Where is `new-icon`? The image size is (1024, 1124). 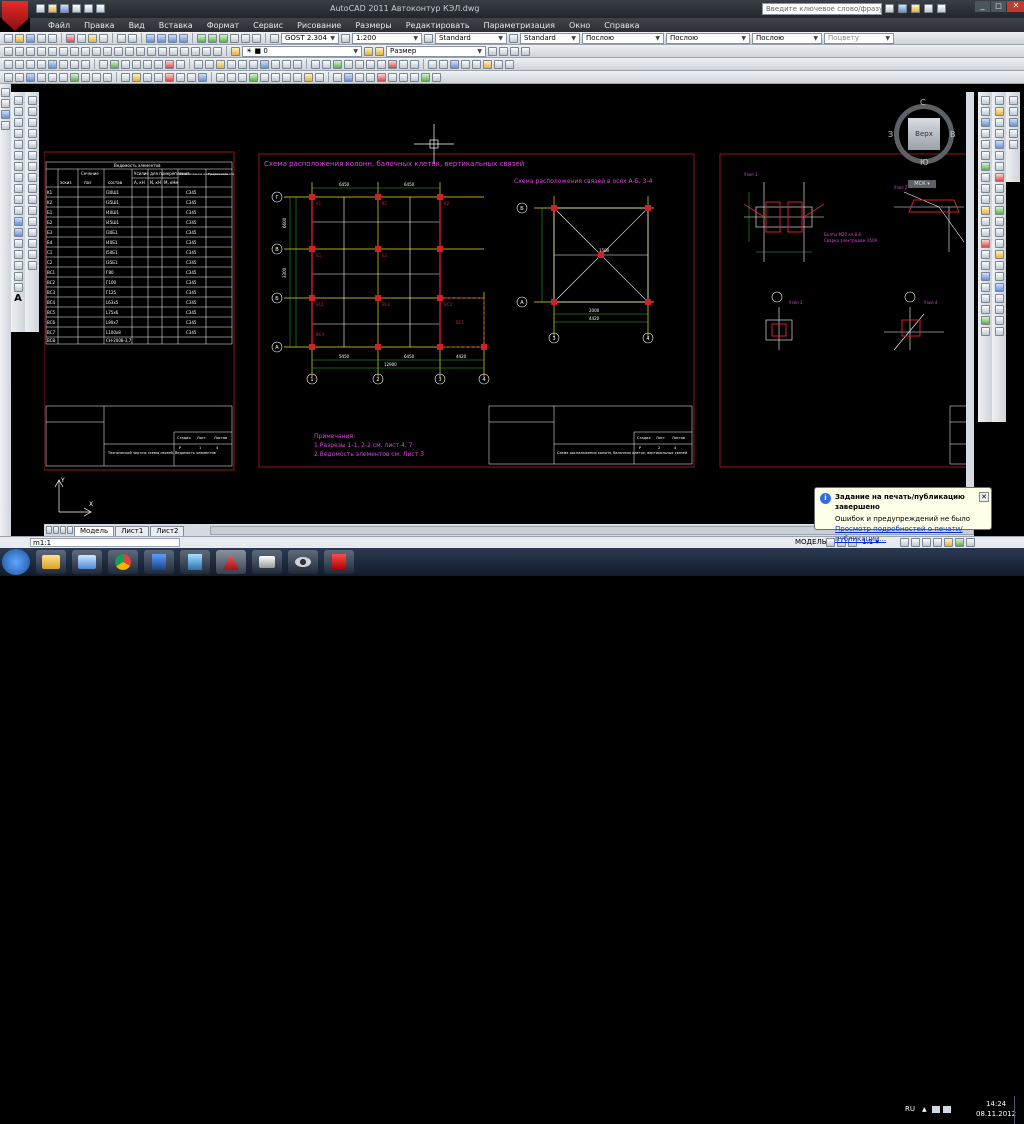
new-icon is located at coordinates (40, 8).